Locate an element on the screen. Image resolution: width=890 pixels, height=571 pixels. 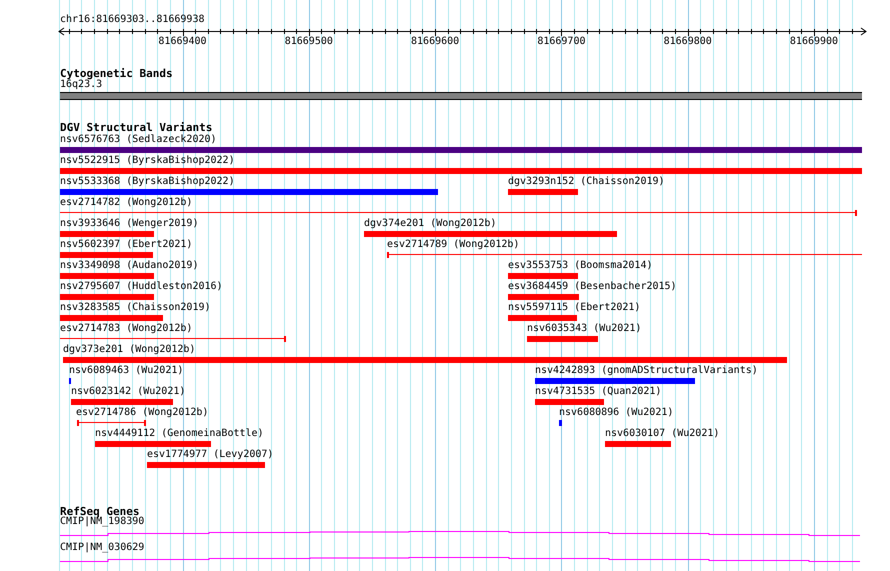
location-label: chr16:81669303..81669938 is located at coordinates (132, 20).